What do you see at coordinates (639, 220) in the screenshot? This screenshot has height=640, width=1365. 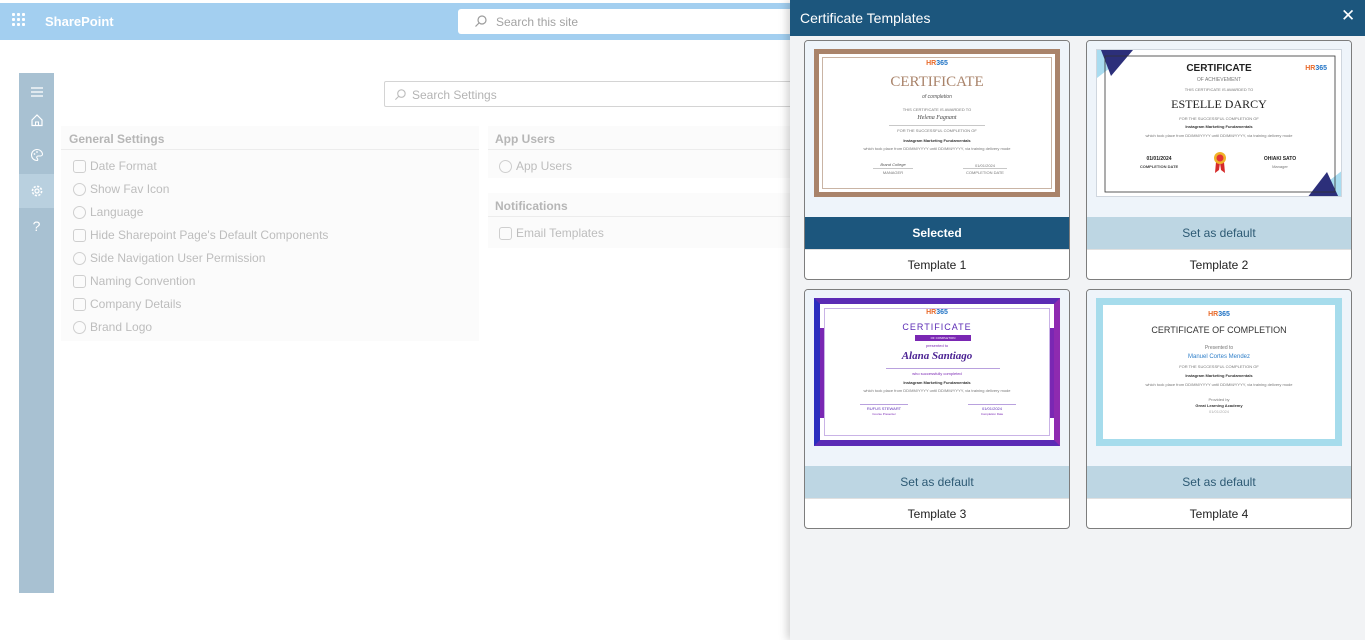 I see `notifications-card: Notifications Email Templates` at bounding box center [639, 220].